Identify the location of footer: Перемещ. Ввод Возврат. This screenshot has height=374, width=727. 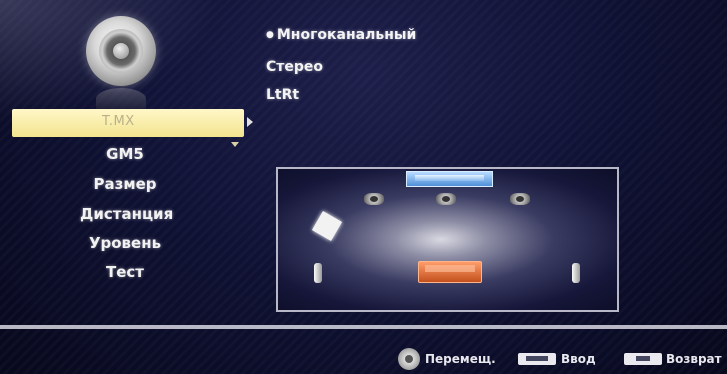
(363, 356).